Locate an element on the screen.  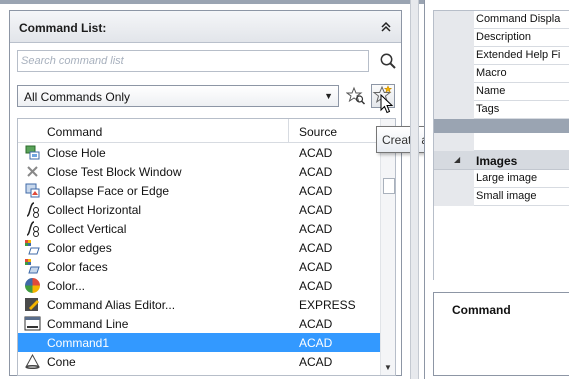
command-name: Close Hole is located at coordinates (76, 153).